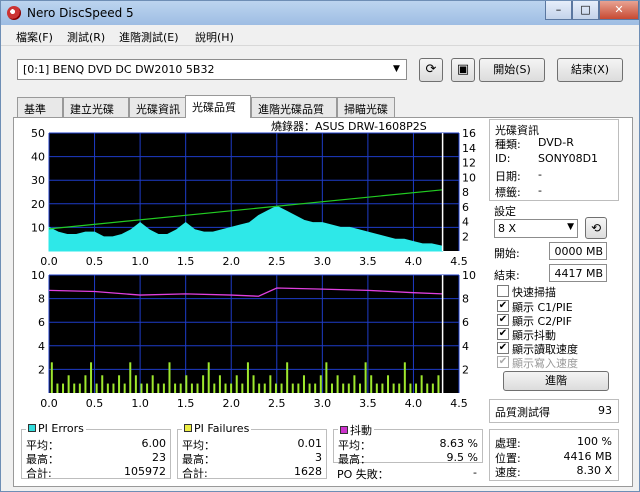 Image resolution: width=640 pixels, height=492 pixels. What do you see at coordinates (522, 412) in the screenshot?
I see `quality-score-label: 品質測試得` at bounding box center [522, 412].